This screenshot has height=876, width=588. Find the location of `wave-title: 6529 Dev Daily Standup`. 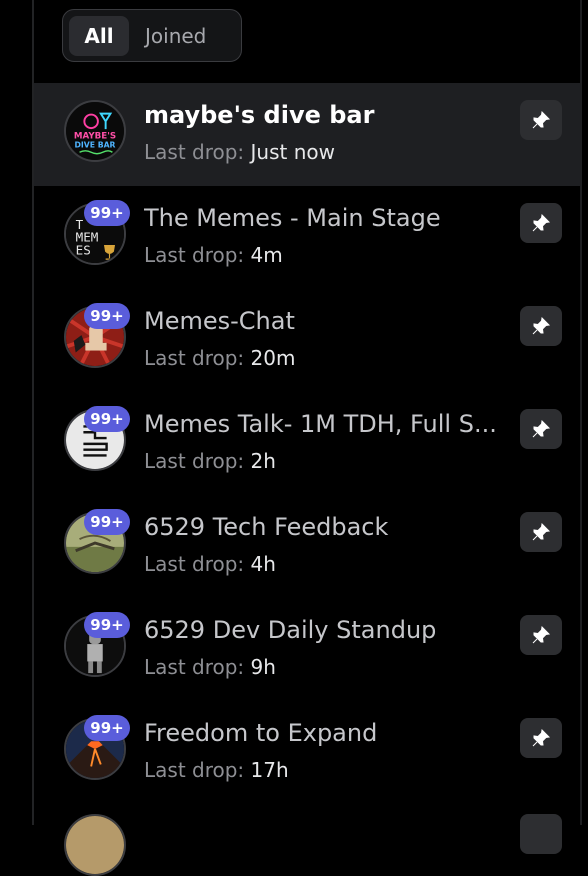

wave-title: 6529 Dev Daily Standup is located at coordinates (290, 630).